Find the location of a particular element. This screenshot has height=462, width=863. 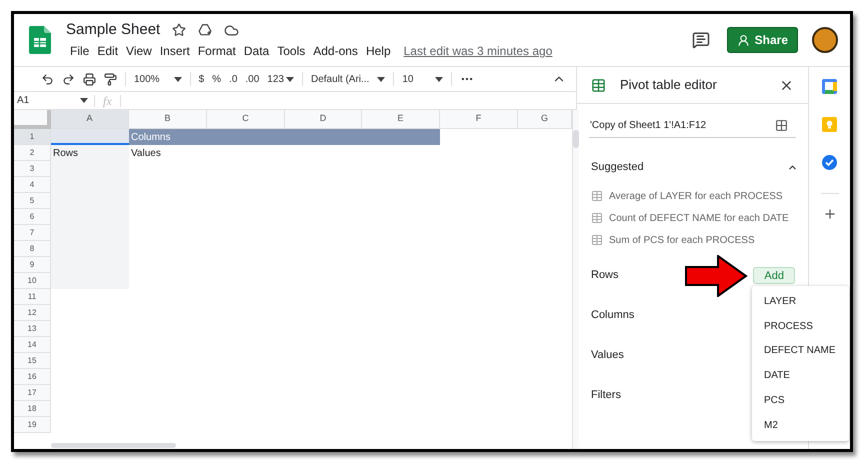

data-range-text: 'Copy of Sheet1 1'!A1:F12 is located at coordinates (648, 126).